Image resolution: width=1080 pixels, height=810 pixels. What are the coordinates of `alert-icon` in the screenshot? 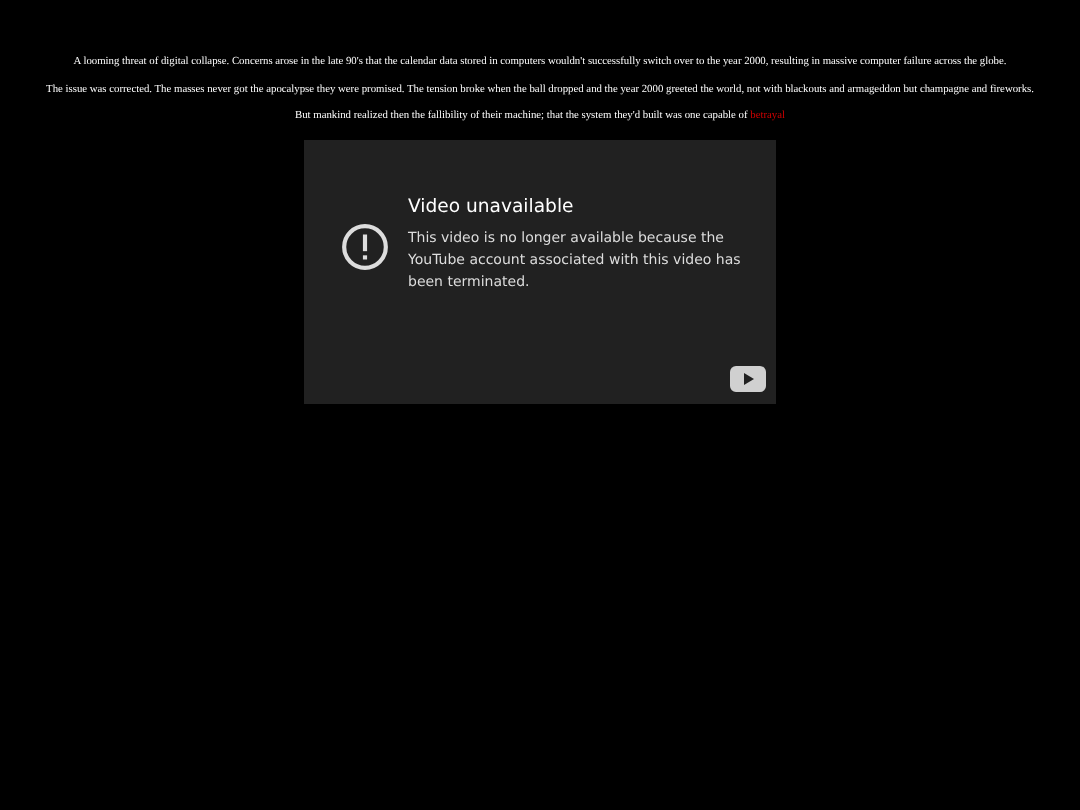 It's located at (365, 247).